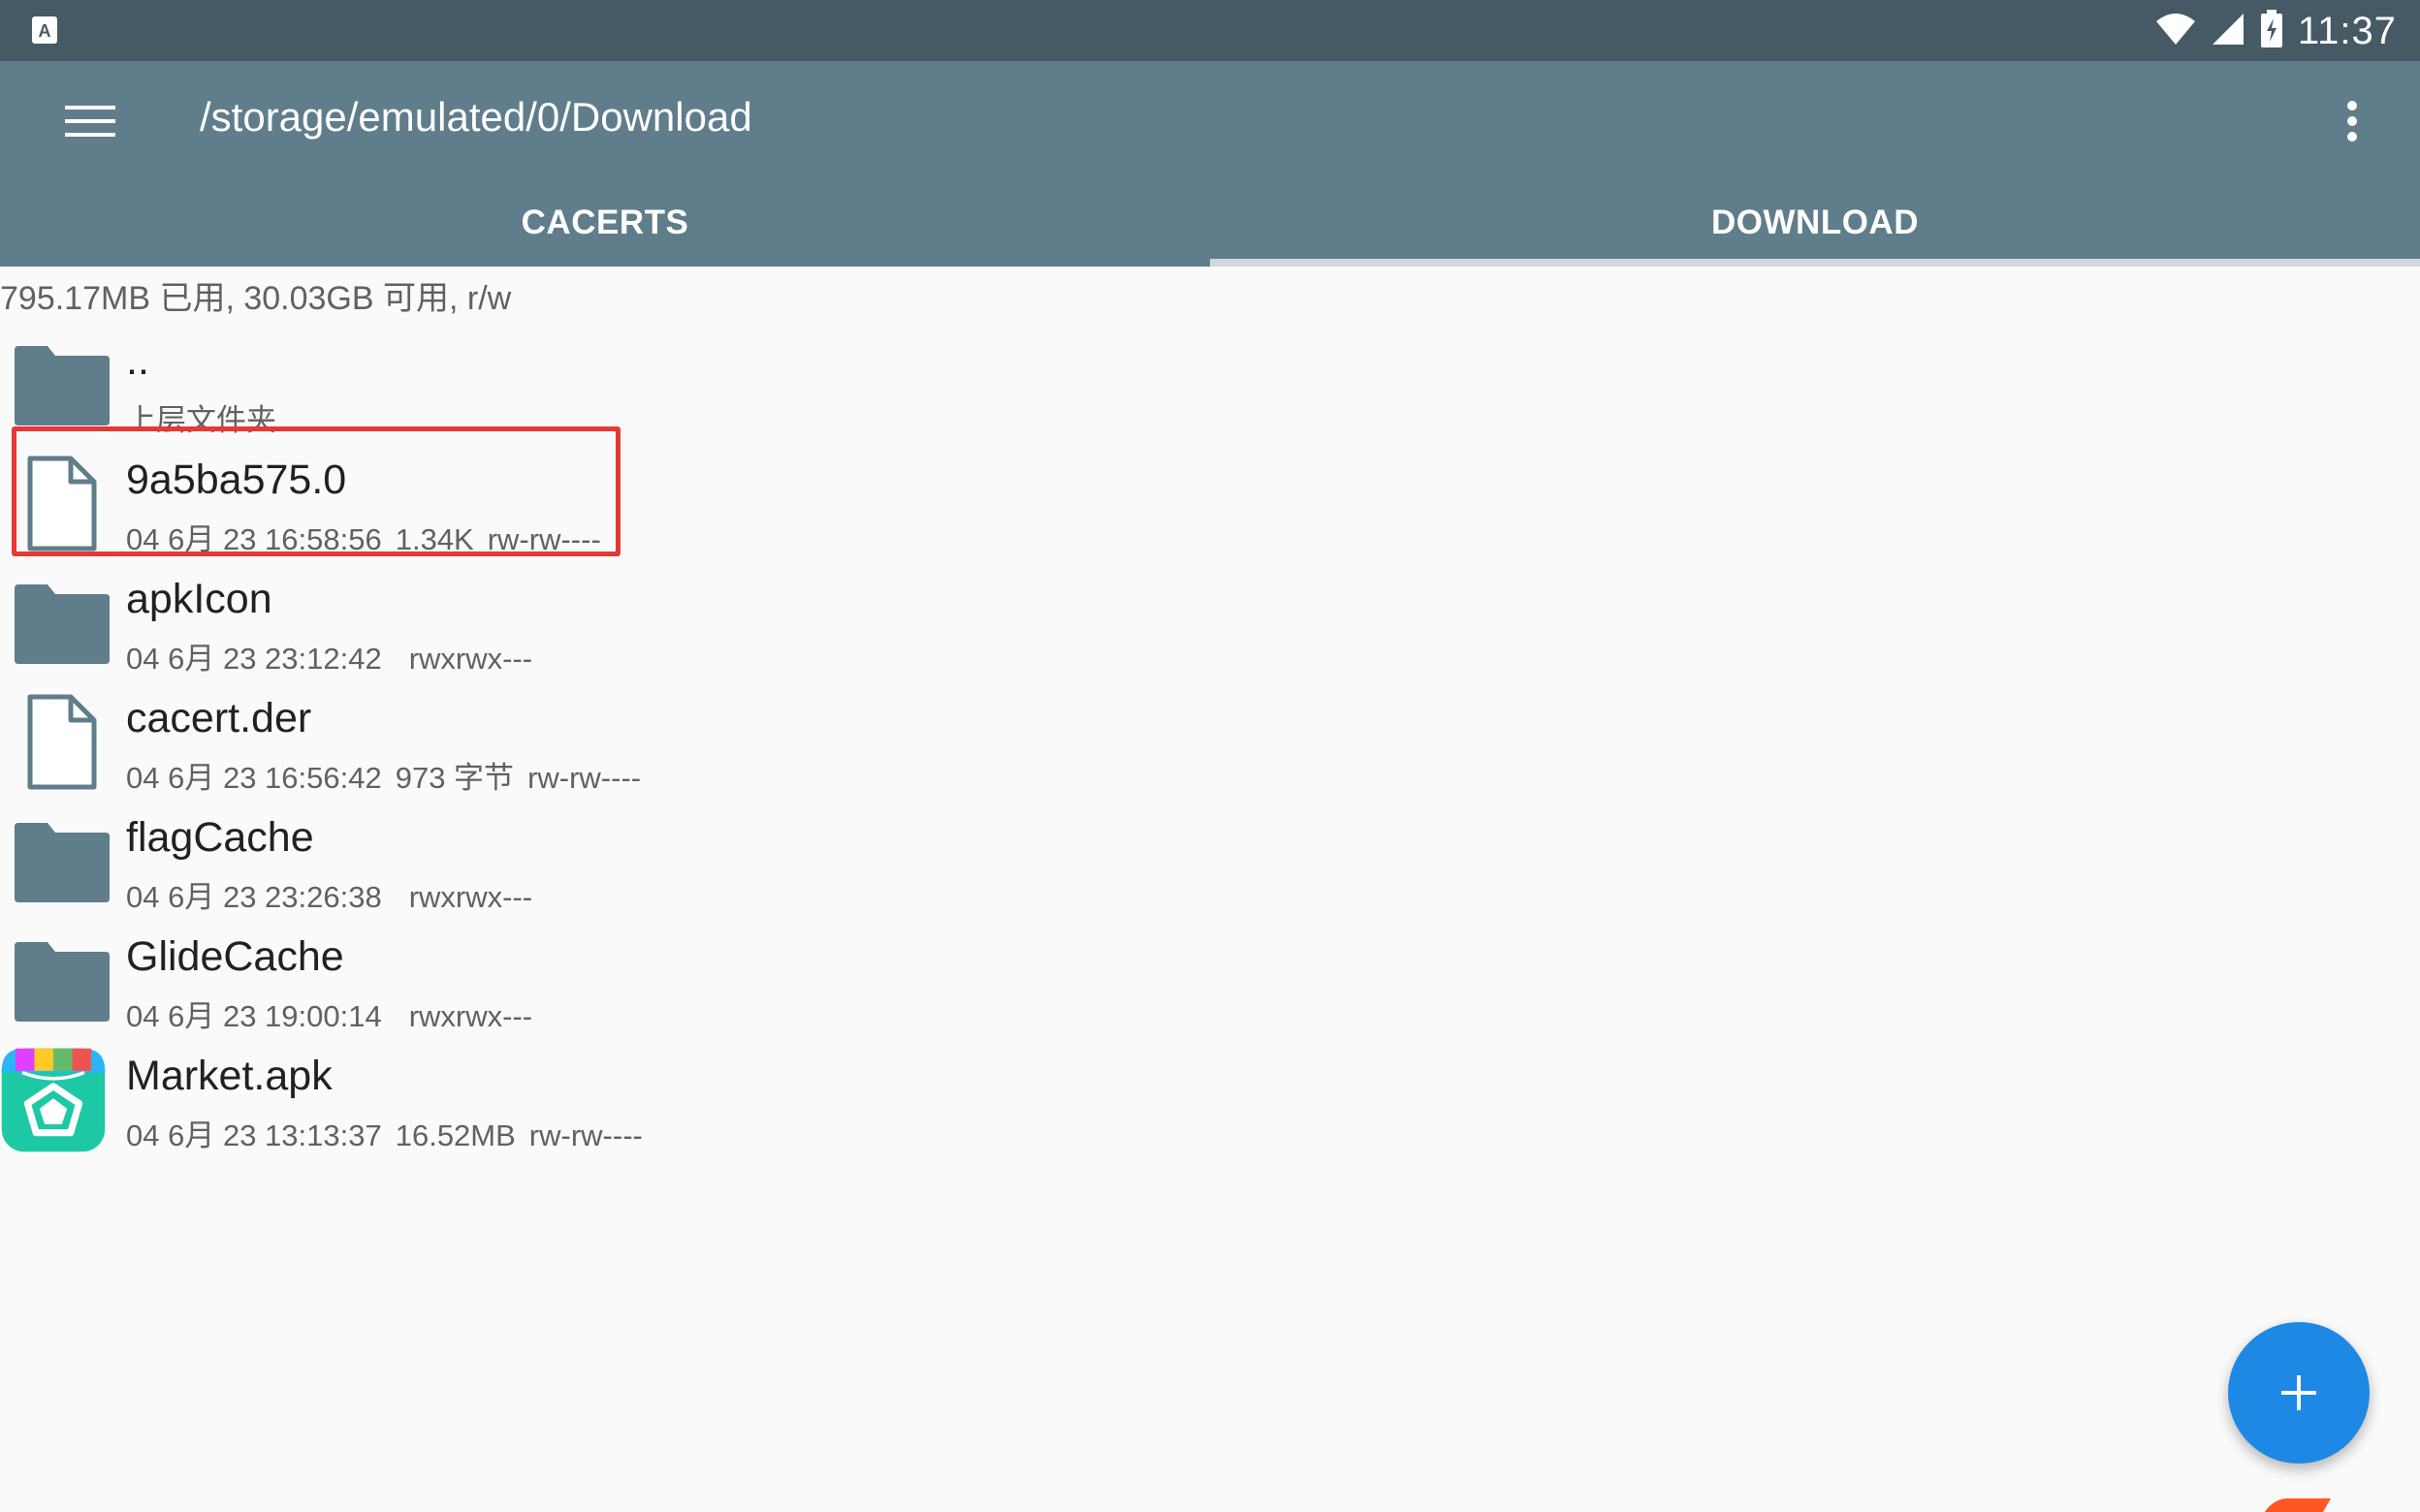 This screenshot has width=2420, height=1512. What do you see at coordinates (254, 1135) in the screenshot?
I see `file-date: 04 6月 23 13:13:37` at bounding box center [254, 1135].